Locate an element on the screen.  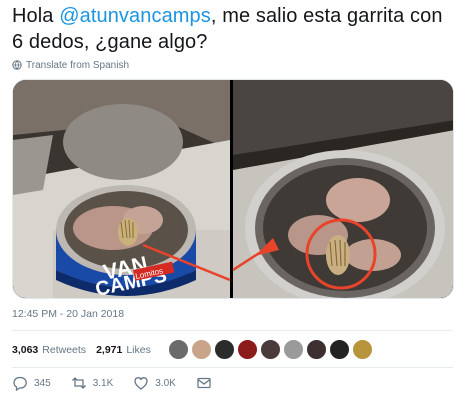
direct-message-button is located at coordinates (204, 383).